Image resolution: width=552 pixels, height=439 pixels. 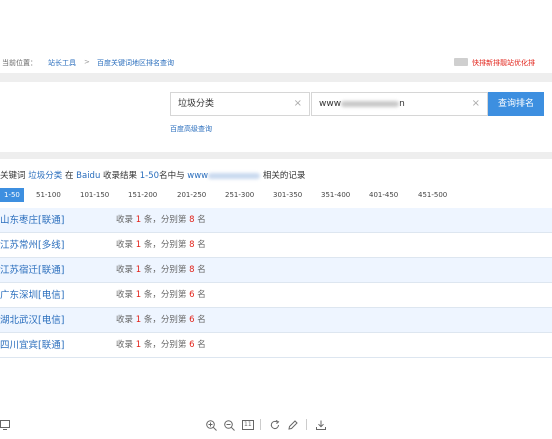 I want to click on viewer-toolbar: 11, so click(x=276, y=424).